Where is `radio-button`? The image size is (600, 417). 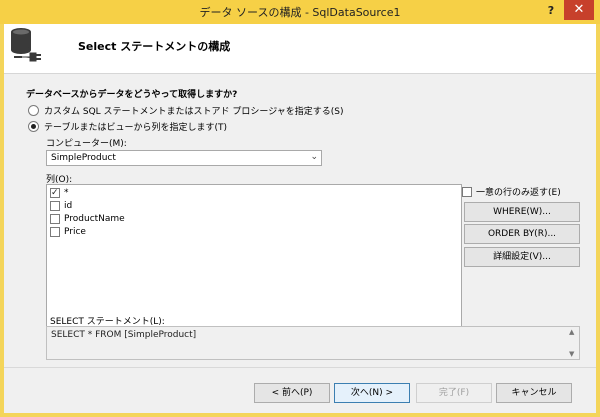 radio-button is located at coordinates (33, 110).